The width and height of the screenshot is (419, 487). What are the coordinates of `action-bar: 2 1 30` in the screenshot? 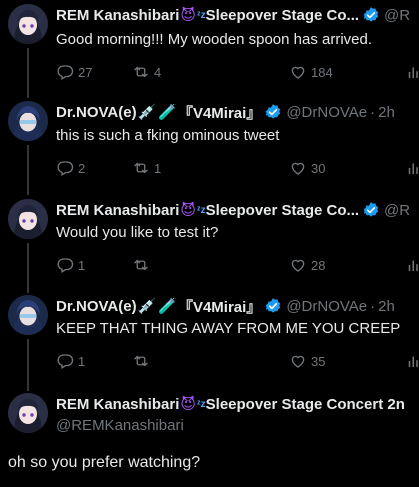 It's located at (237, 168).